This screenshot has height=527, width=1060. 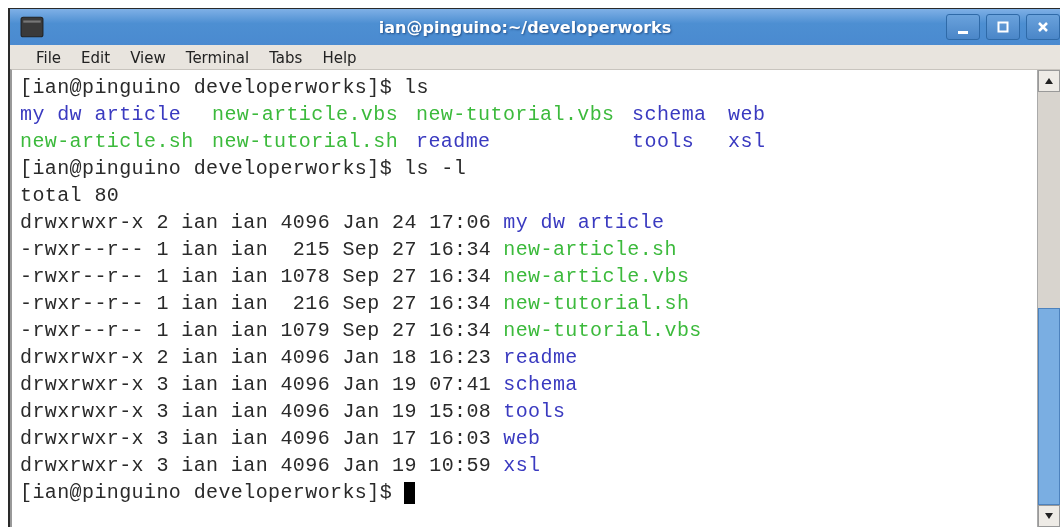 What do you see at coordinates (49, 58) in the screenshot?
I see `menu-item: File` at bounding box center [49, 58].